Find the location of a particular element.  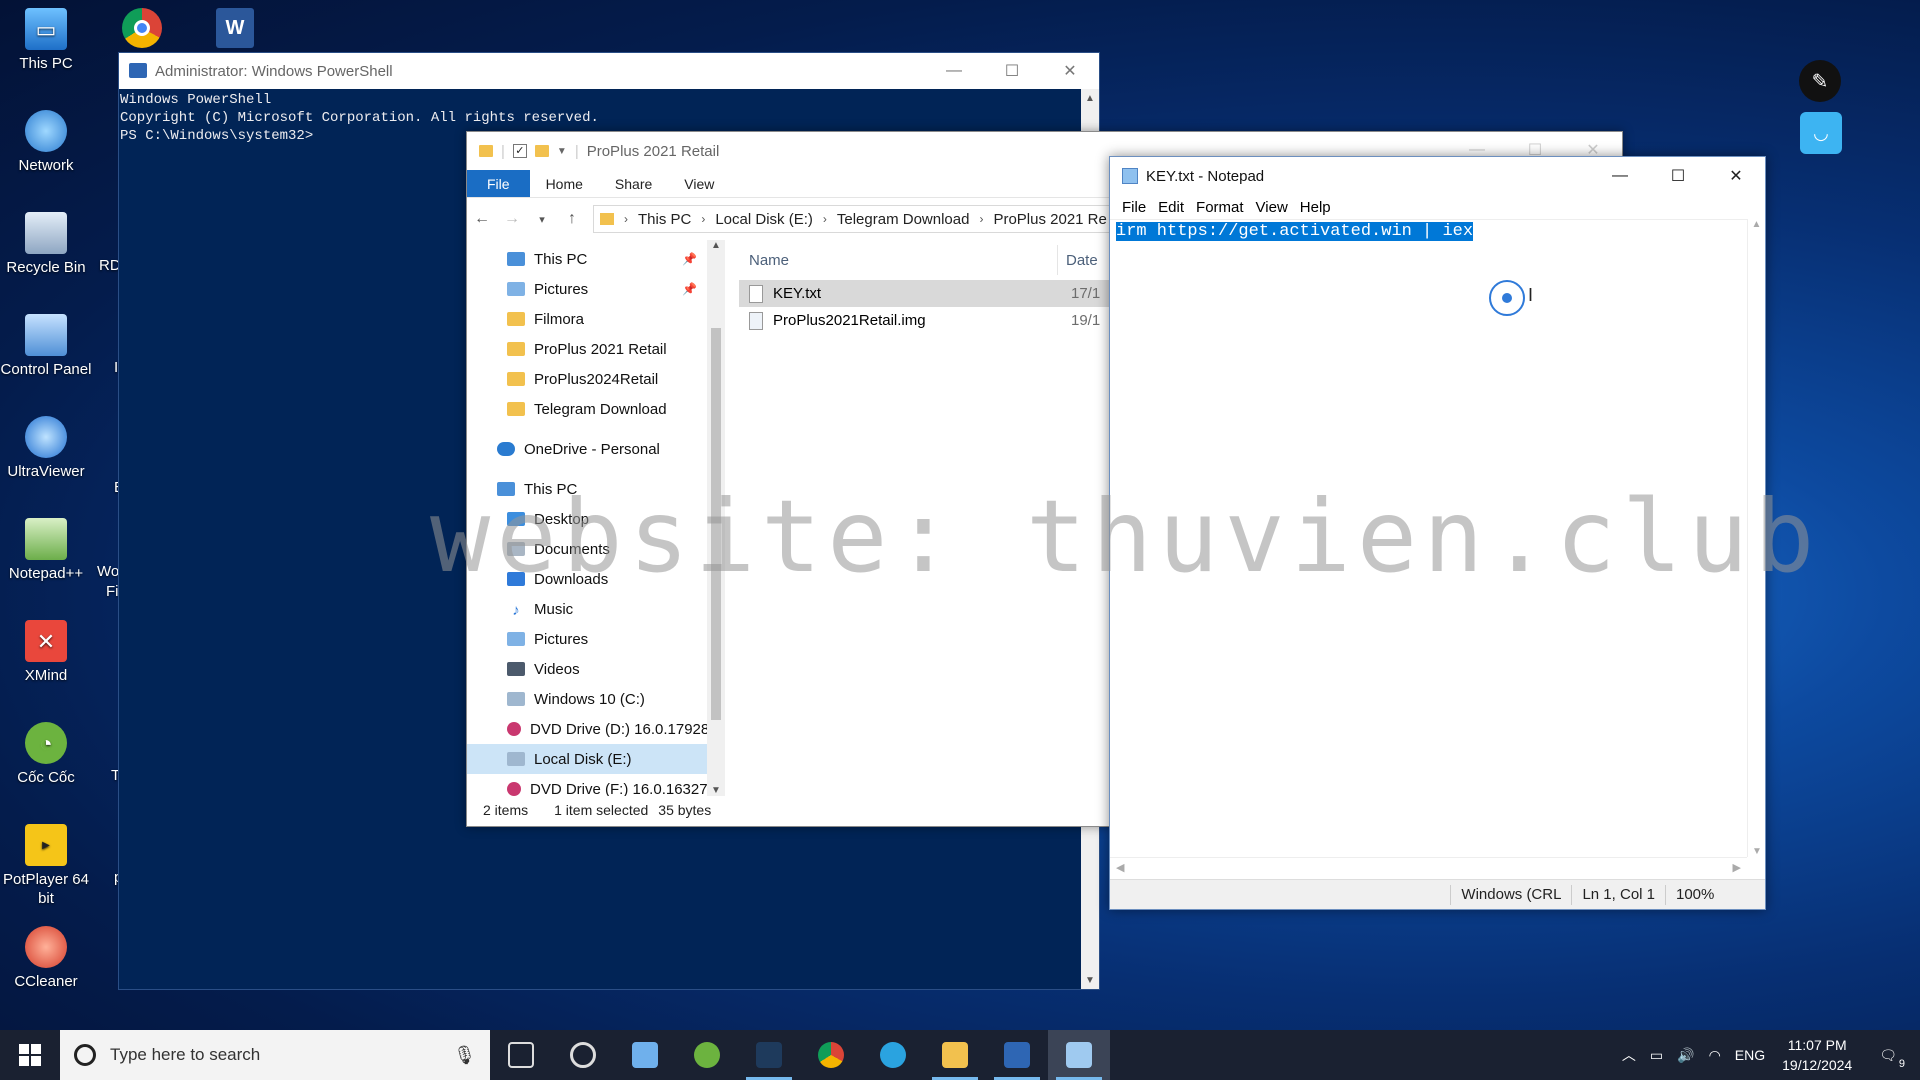

breadcrumb-item: ProPlus 2021 Re is located at coordinates (1049, 219).